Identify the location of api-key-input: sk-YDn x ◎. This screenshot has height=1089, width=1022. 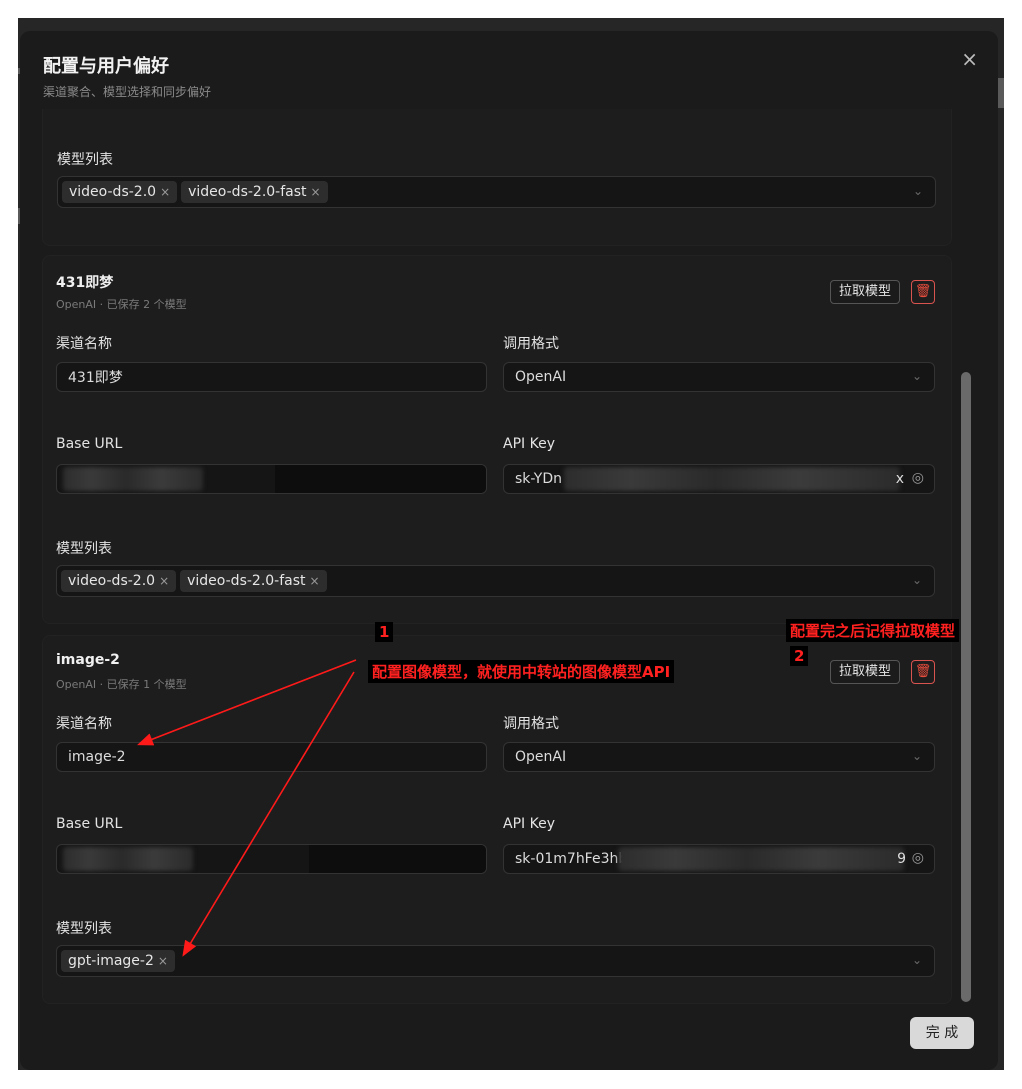
(719, 479).